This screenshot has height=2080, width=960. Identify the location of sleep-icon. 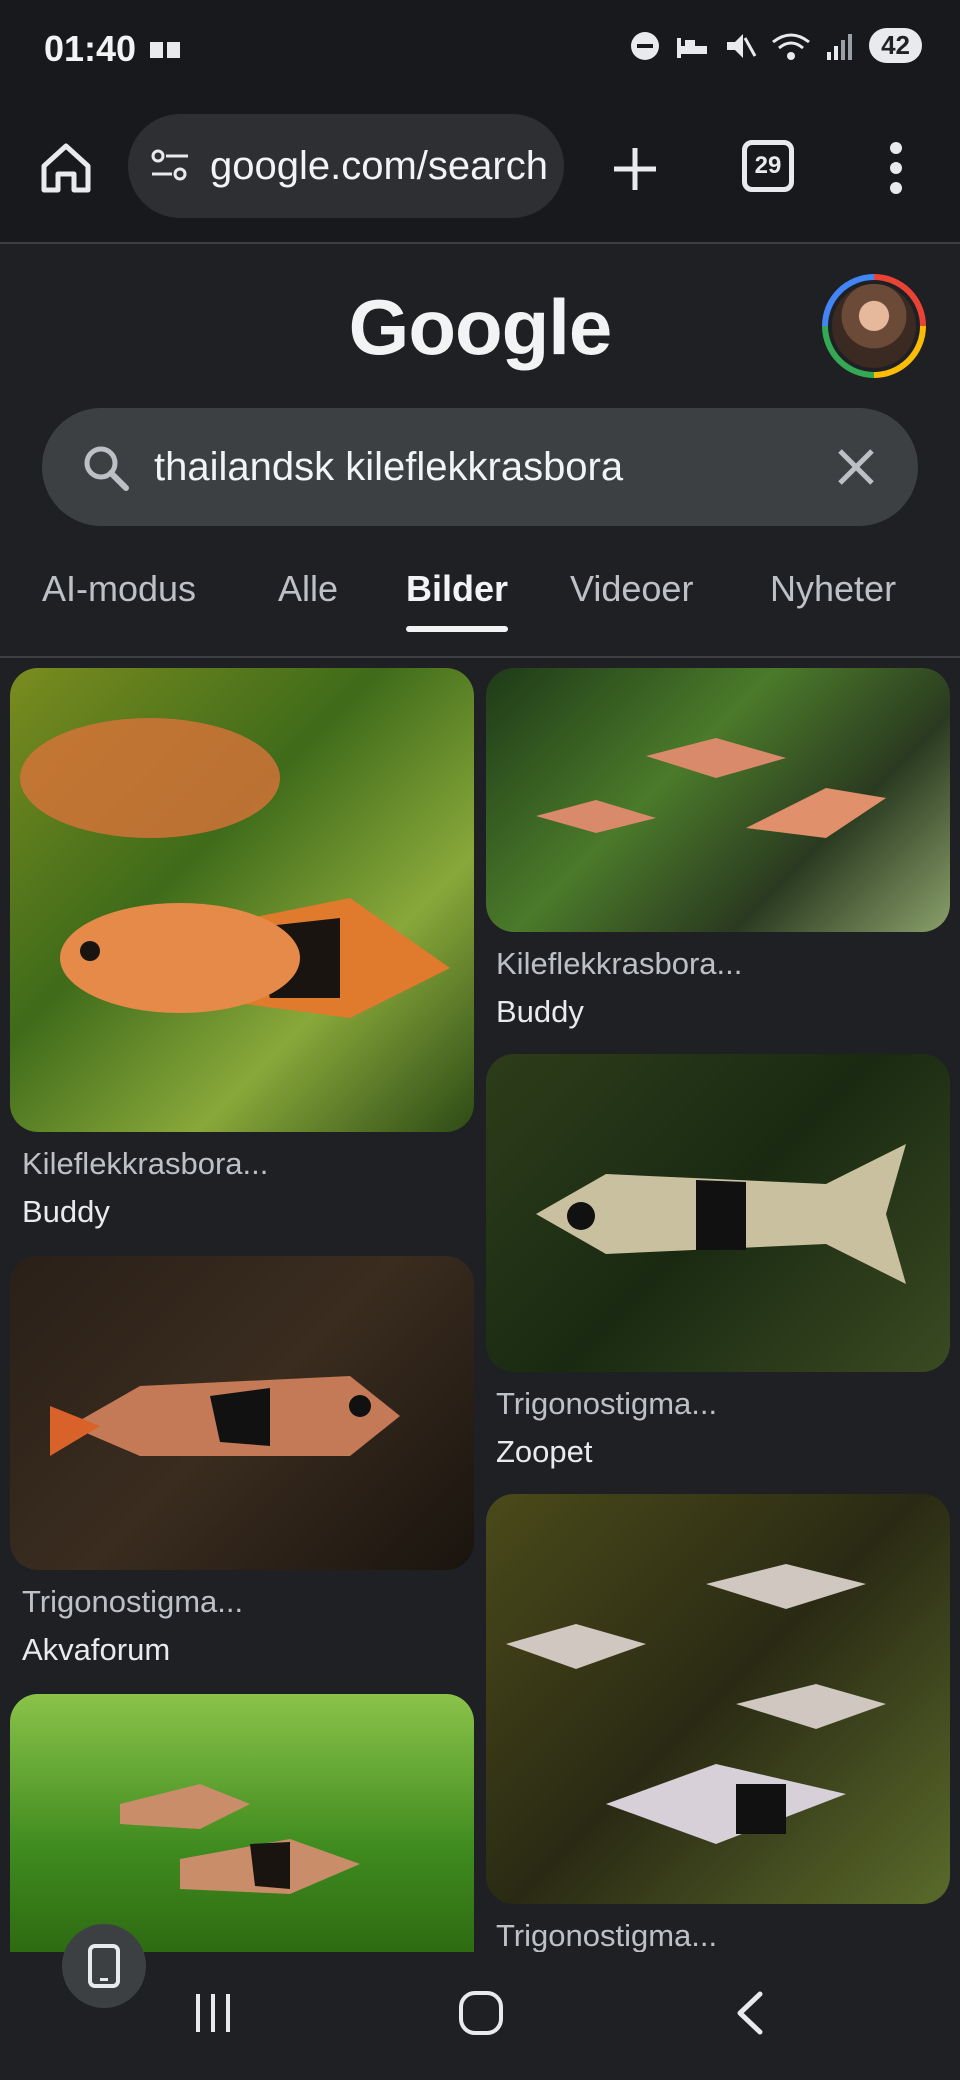
(692, 47).